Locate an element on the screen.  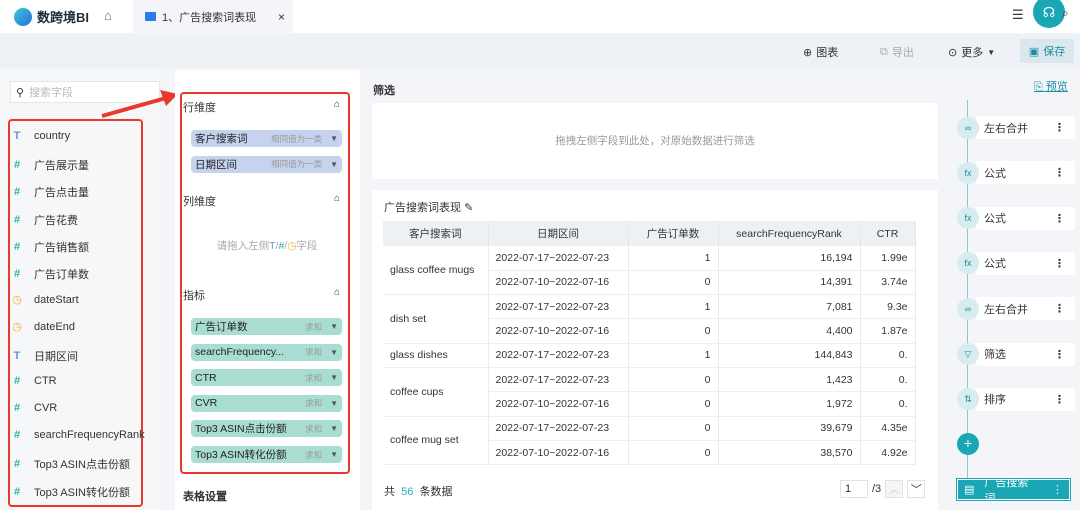
pill-name: CVR is located at coordinates (206, 403).